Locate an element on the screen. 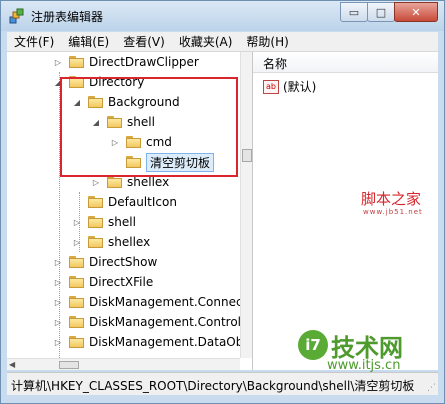  tree-item-label: DirectShow is located at coordinates (123, 262).